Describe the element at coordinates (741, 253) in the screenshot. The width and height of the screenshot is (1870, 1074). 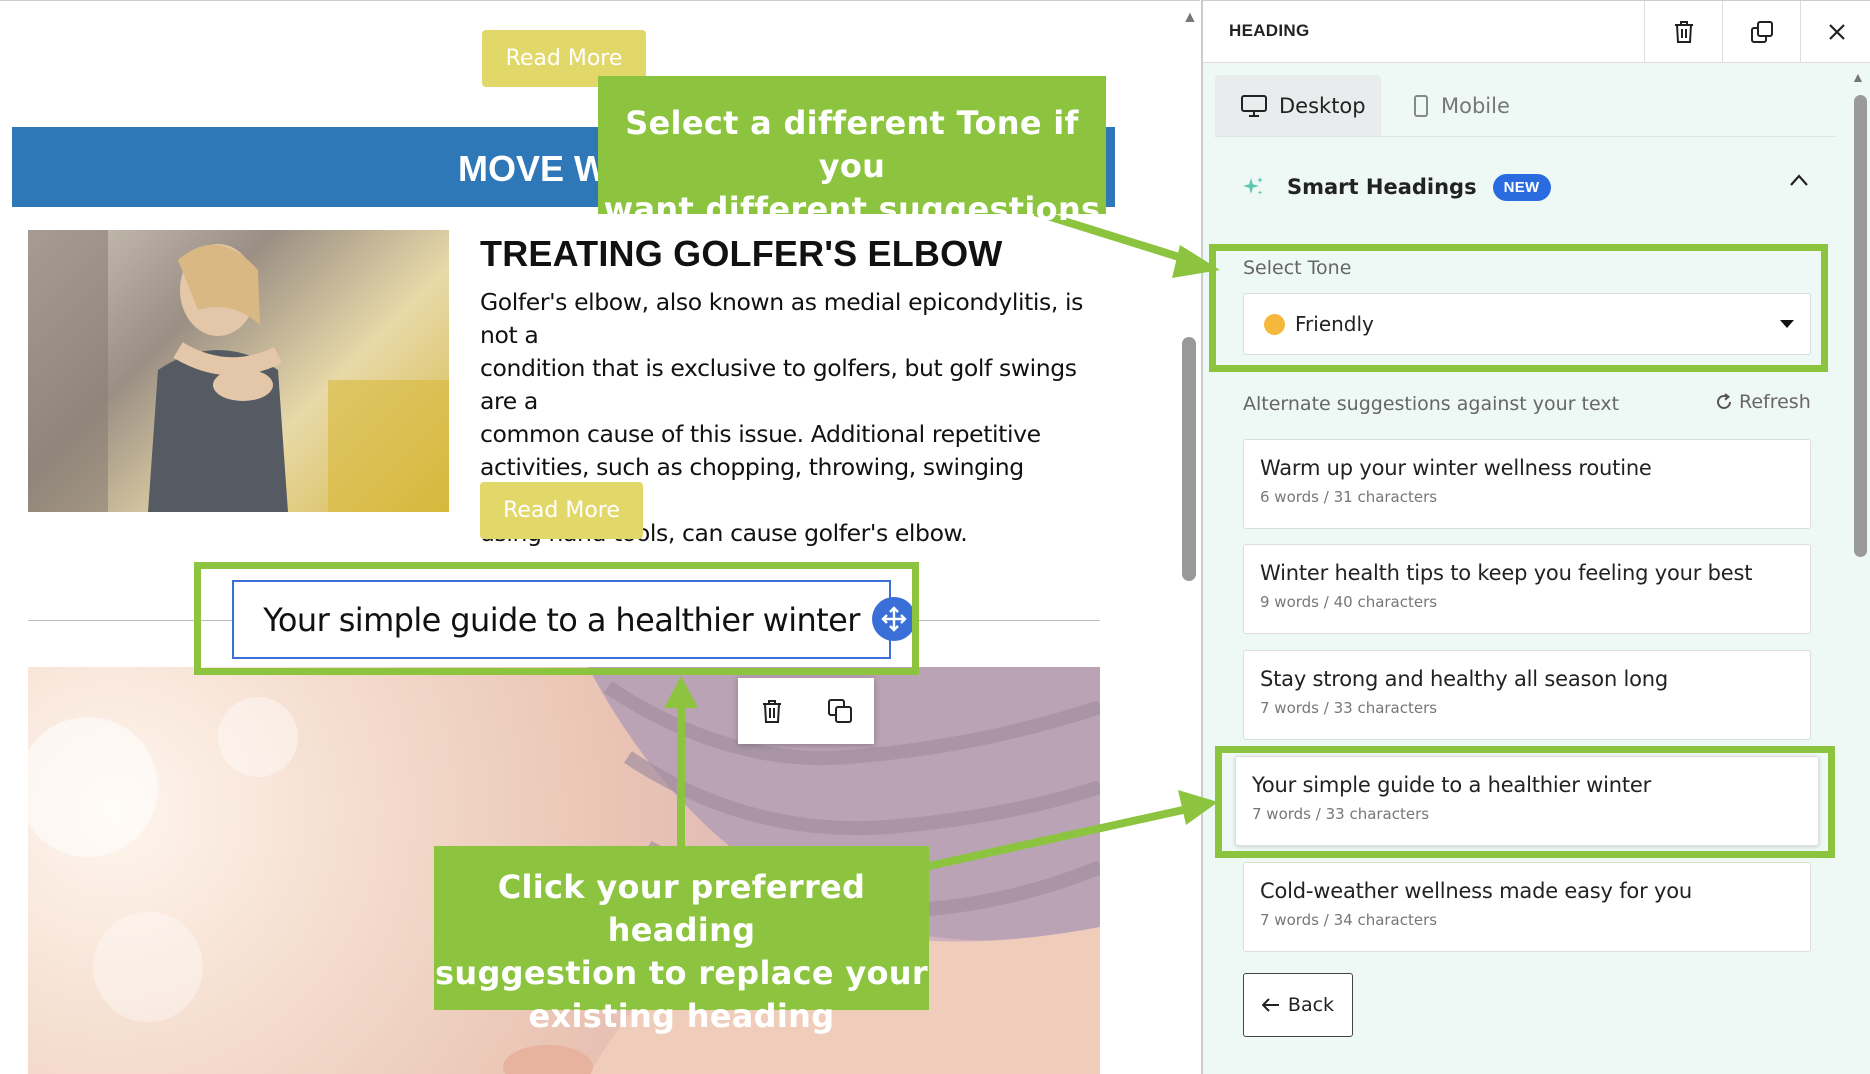
I see `article-title: TREATING GOLFER'S ELBOW` at that location.